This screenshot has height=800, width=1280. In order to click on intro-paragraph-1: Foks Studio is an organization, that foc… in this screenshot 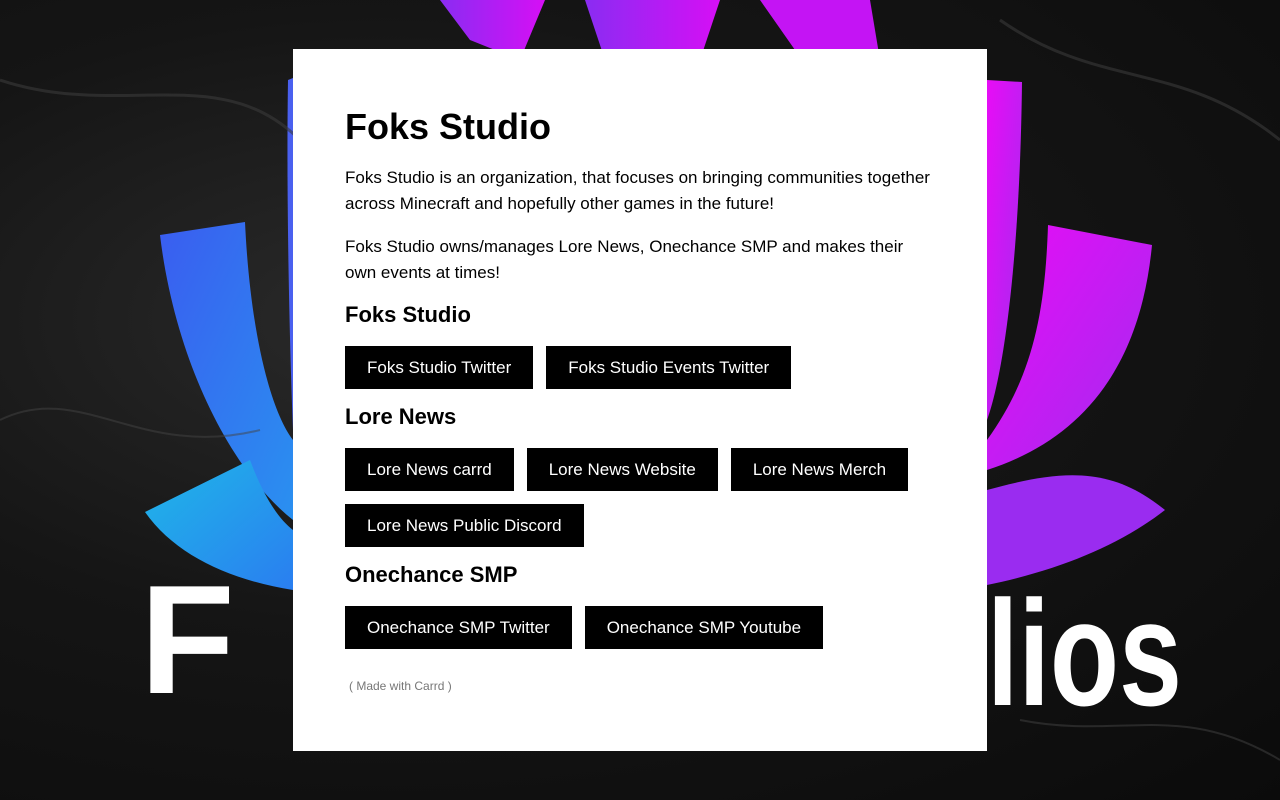, I will do `click(637, 190)`.